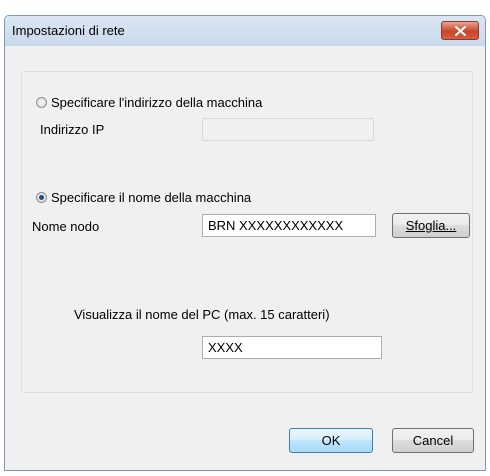  Describe the element at coordinates (288, 129) in the screenshot. I see `ip-address-field` at that location.